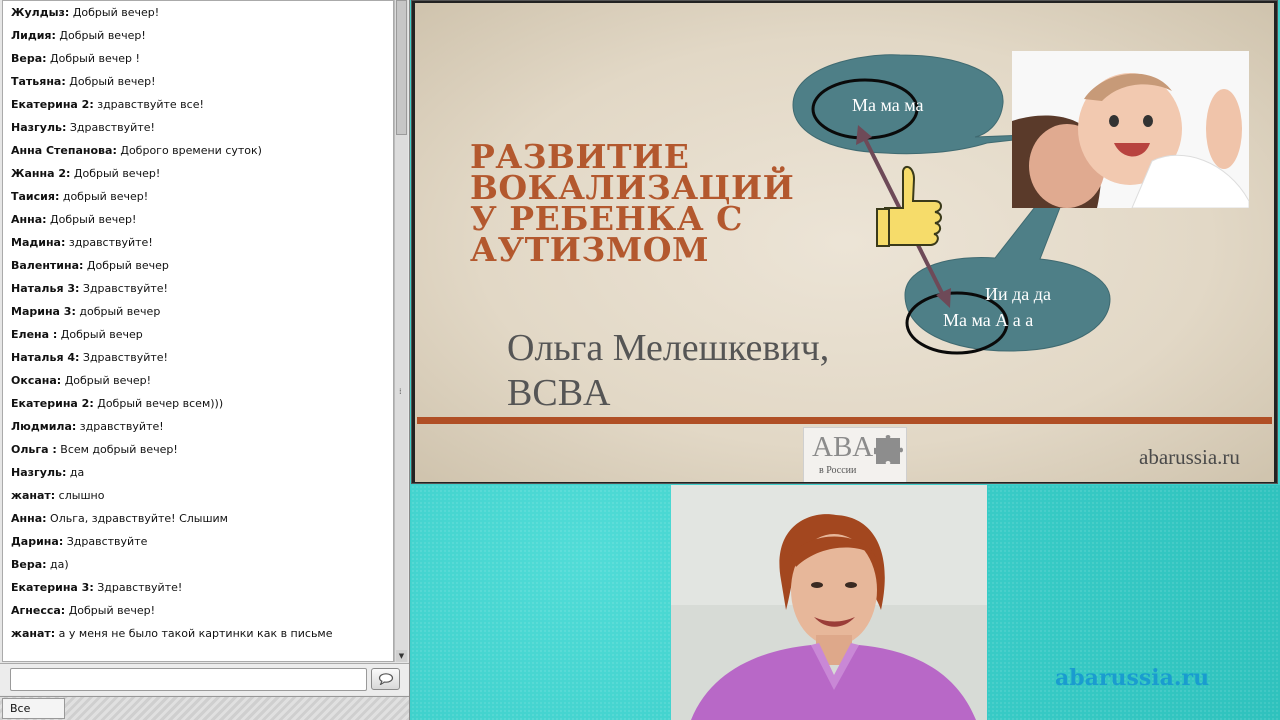 The height and width of the screenshot is (720, 1280). Describe the element at coordinates (33, 196) in the screenshot. I see `chat-message-author: Таисия` at that location.